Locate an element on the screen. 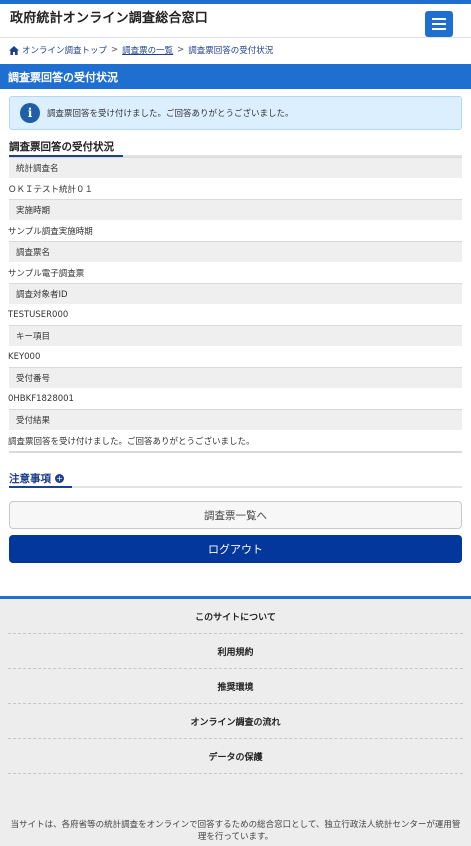 The image size is (471, 846). detail-value-receipt-number: 0HBKF1828001 is located at coordinates (41, 398).